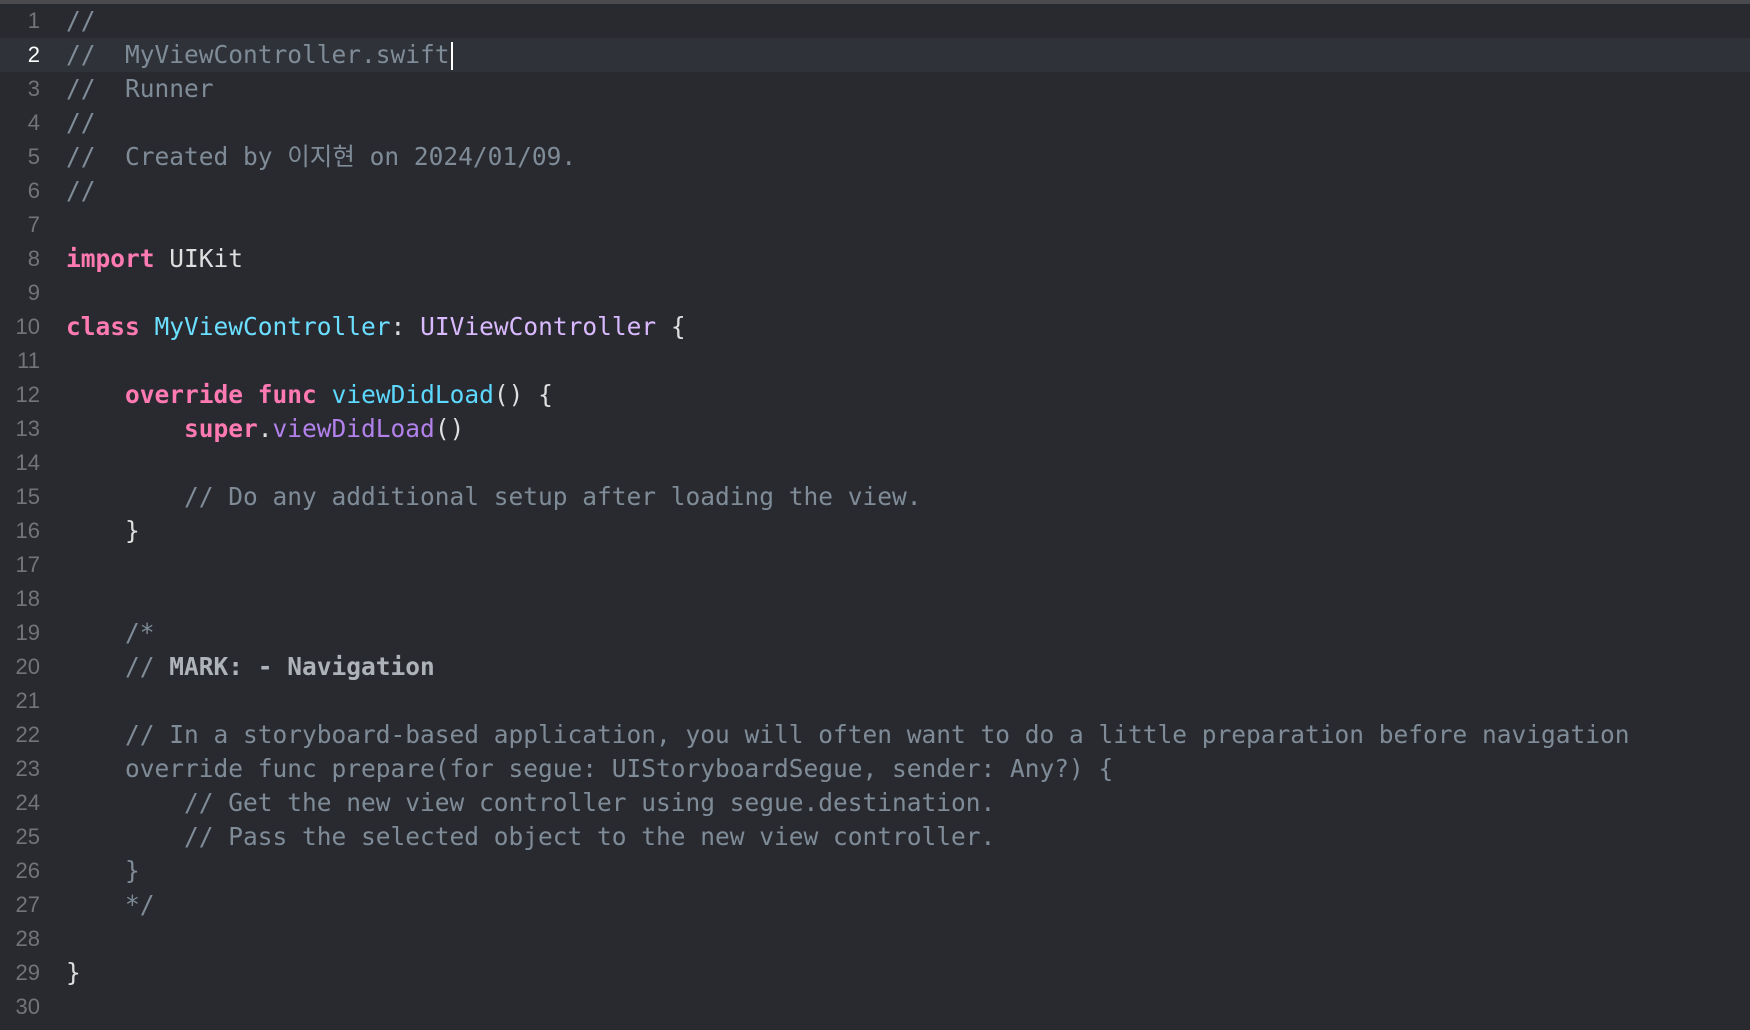 Image resolution: width=1750 pixels, height=1030 pixels. I want to click on token-funcdecl: viewDidLoad, so click(412, 394).